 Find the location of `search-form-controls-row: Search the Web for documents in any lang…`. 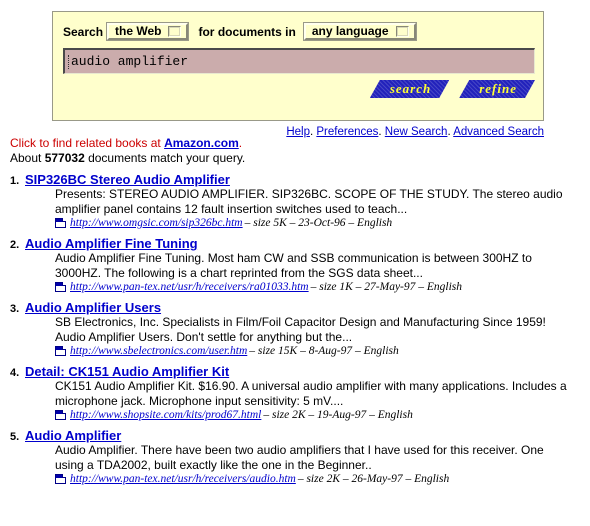

search-form-controls-row: Search the Web for documents in any lang… is located at coordinates (241, 31).